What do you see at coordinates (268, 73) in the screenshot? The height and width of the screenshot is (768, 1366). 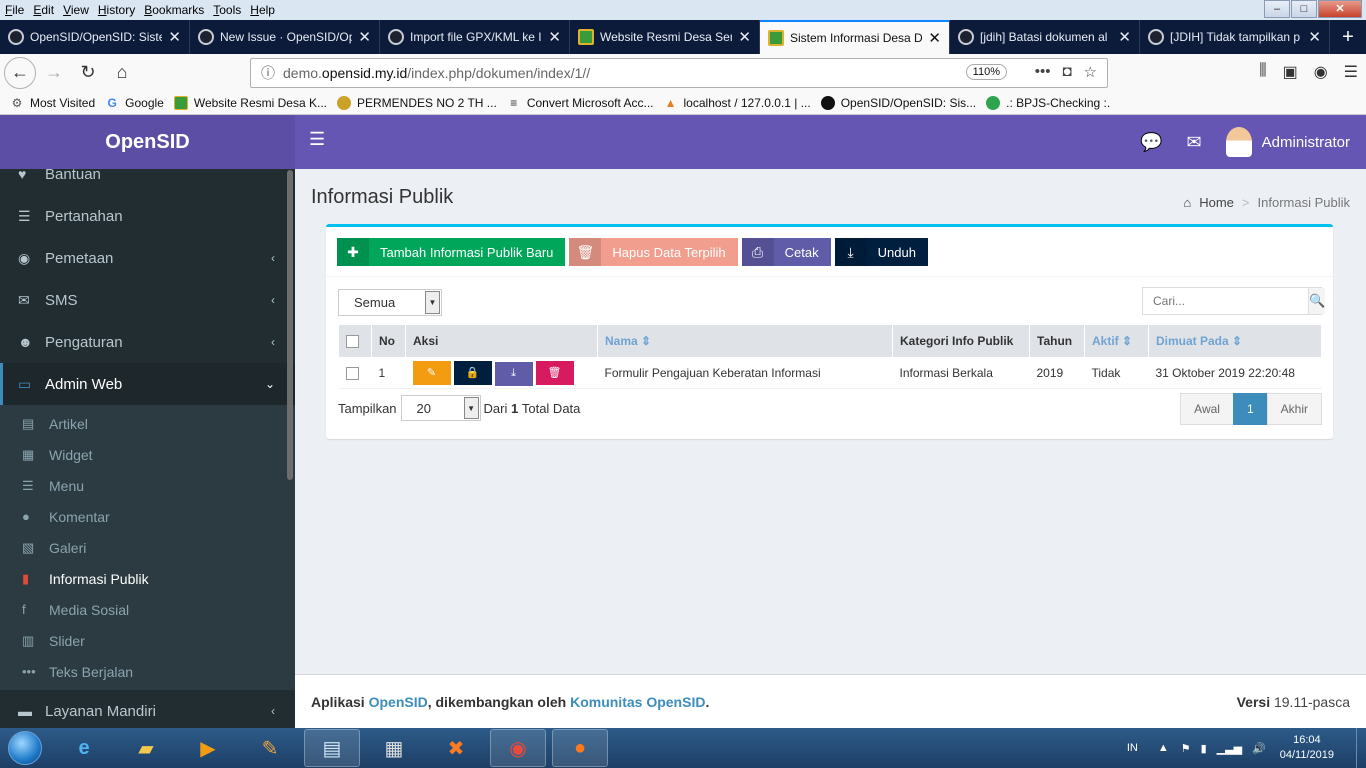 I see `site-info-icon: ⓘ` at bounding box center [268, 73].